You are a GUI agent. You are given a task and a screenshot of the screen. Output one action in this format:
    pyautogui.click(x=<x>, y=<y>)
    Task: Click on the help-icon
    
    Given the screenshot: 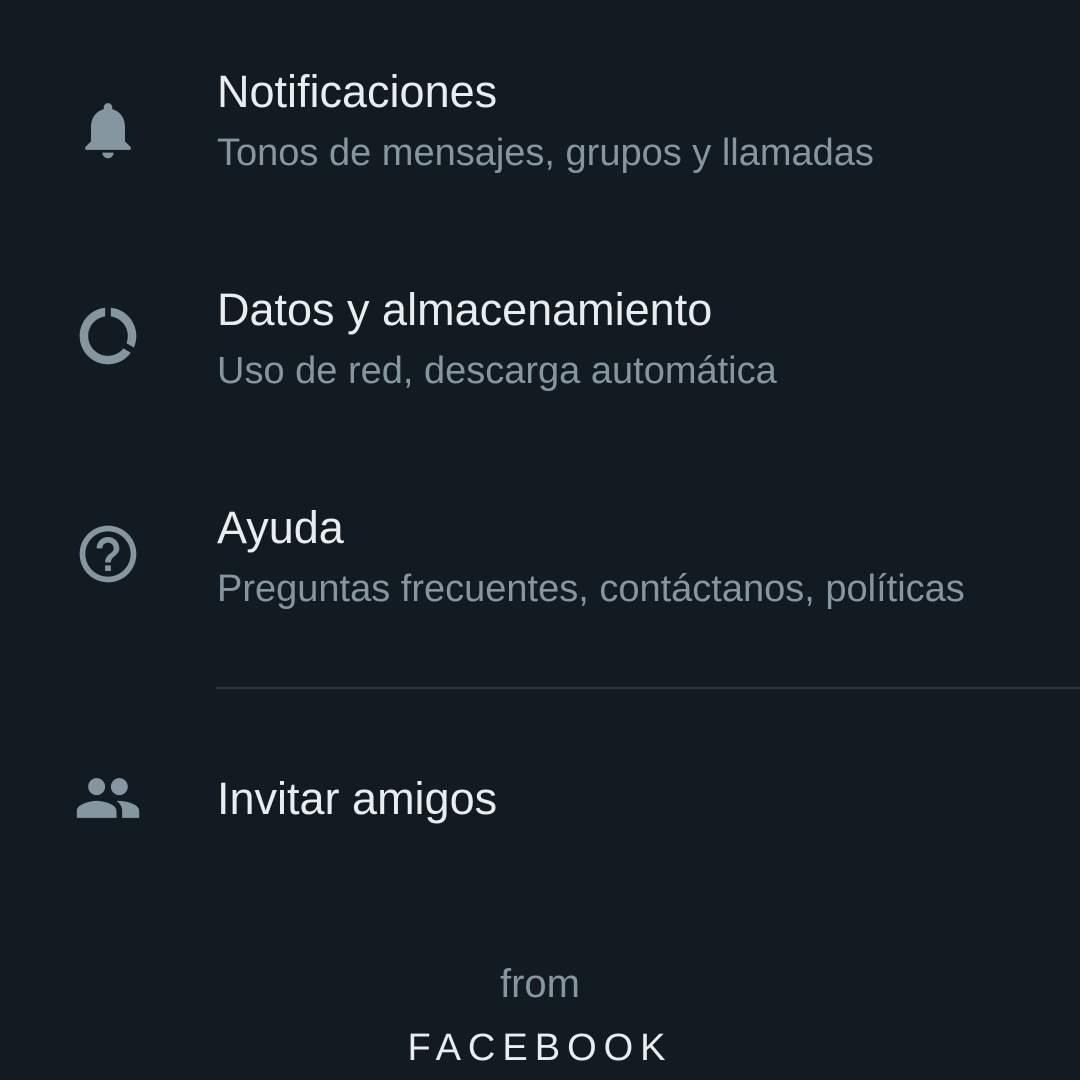 What is the action you would take?
    pyautogui.click(x=108, y=554)
    